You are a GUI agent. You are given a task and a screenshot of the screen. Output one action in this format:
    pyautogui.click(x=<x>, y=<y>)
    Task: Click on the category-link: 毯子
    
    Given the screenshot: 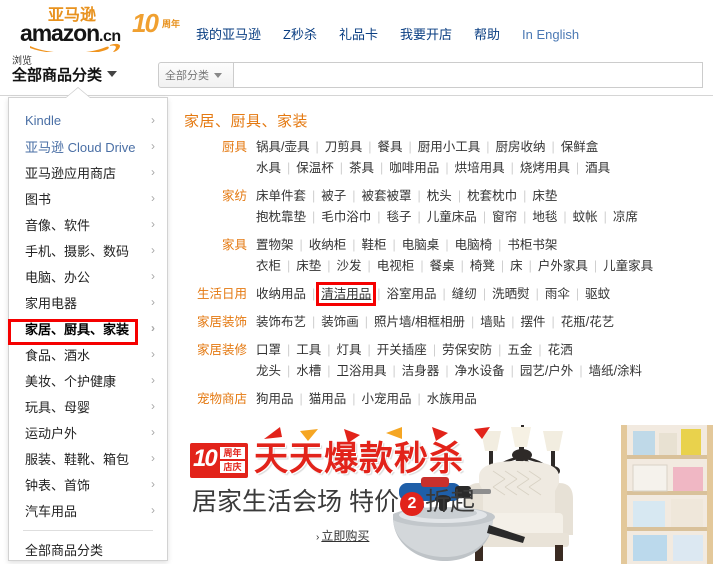 What is the action you would take?
    pyautogui.click(x=399, y=217)
    